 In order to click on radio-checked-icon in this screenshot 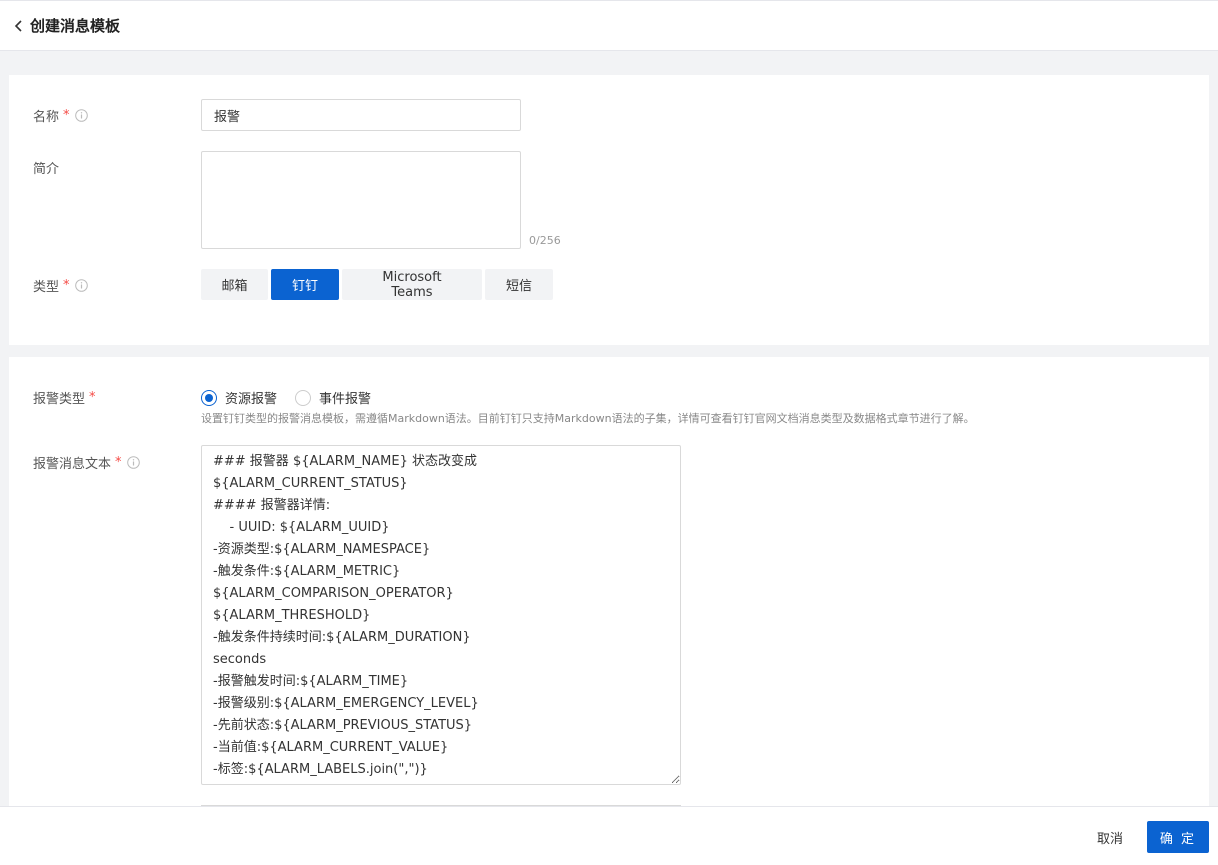, I will do `click(209, 397)`.